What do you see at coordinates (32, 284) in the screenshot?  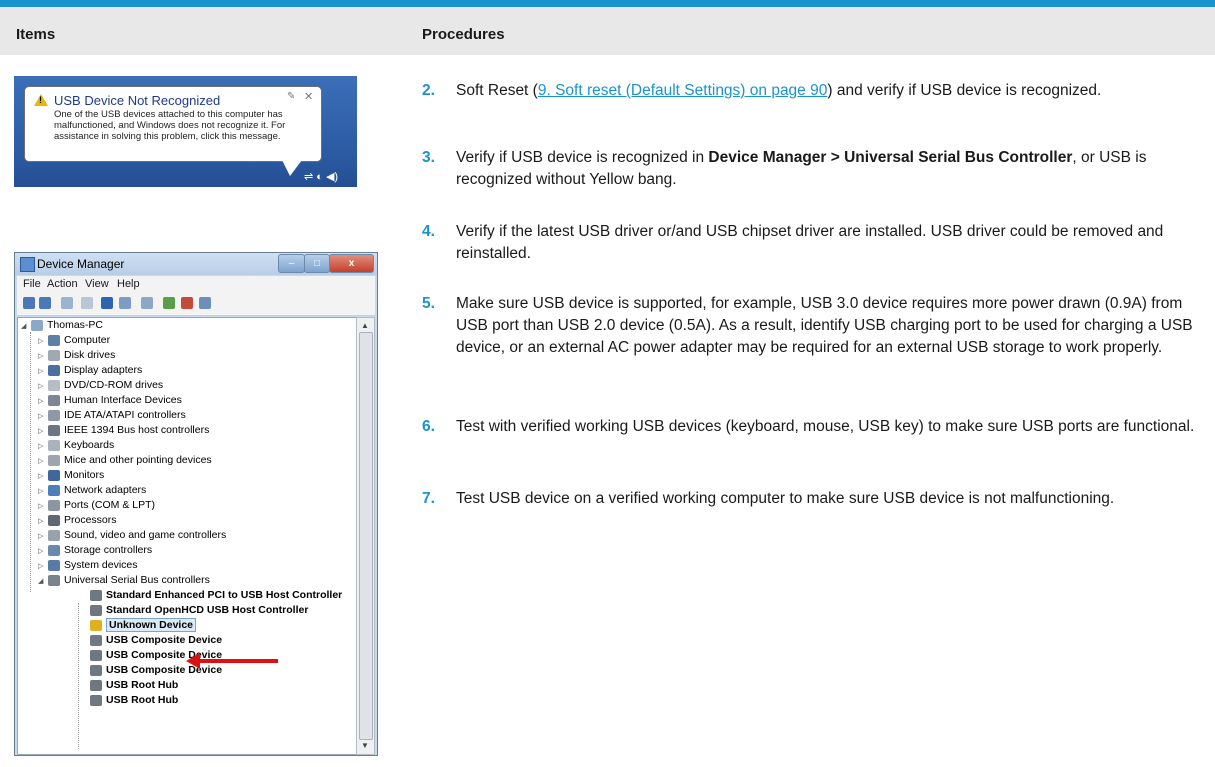 I see `menu-file: File` at bounding box center [32, 284].